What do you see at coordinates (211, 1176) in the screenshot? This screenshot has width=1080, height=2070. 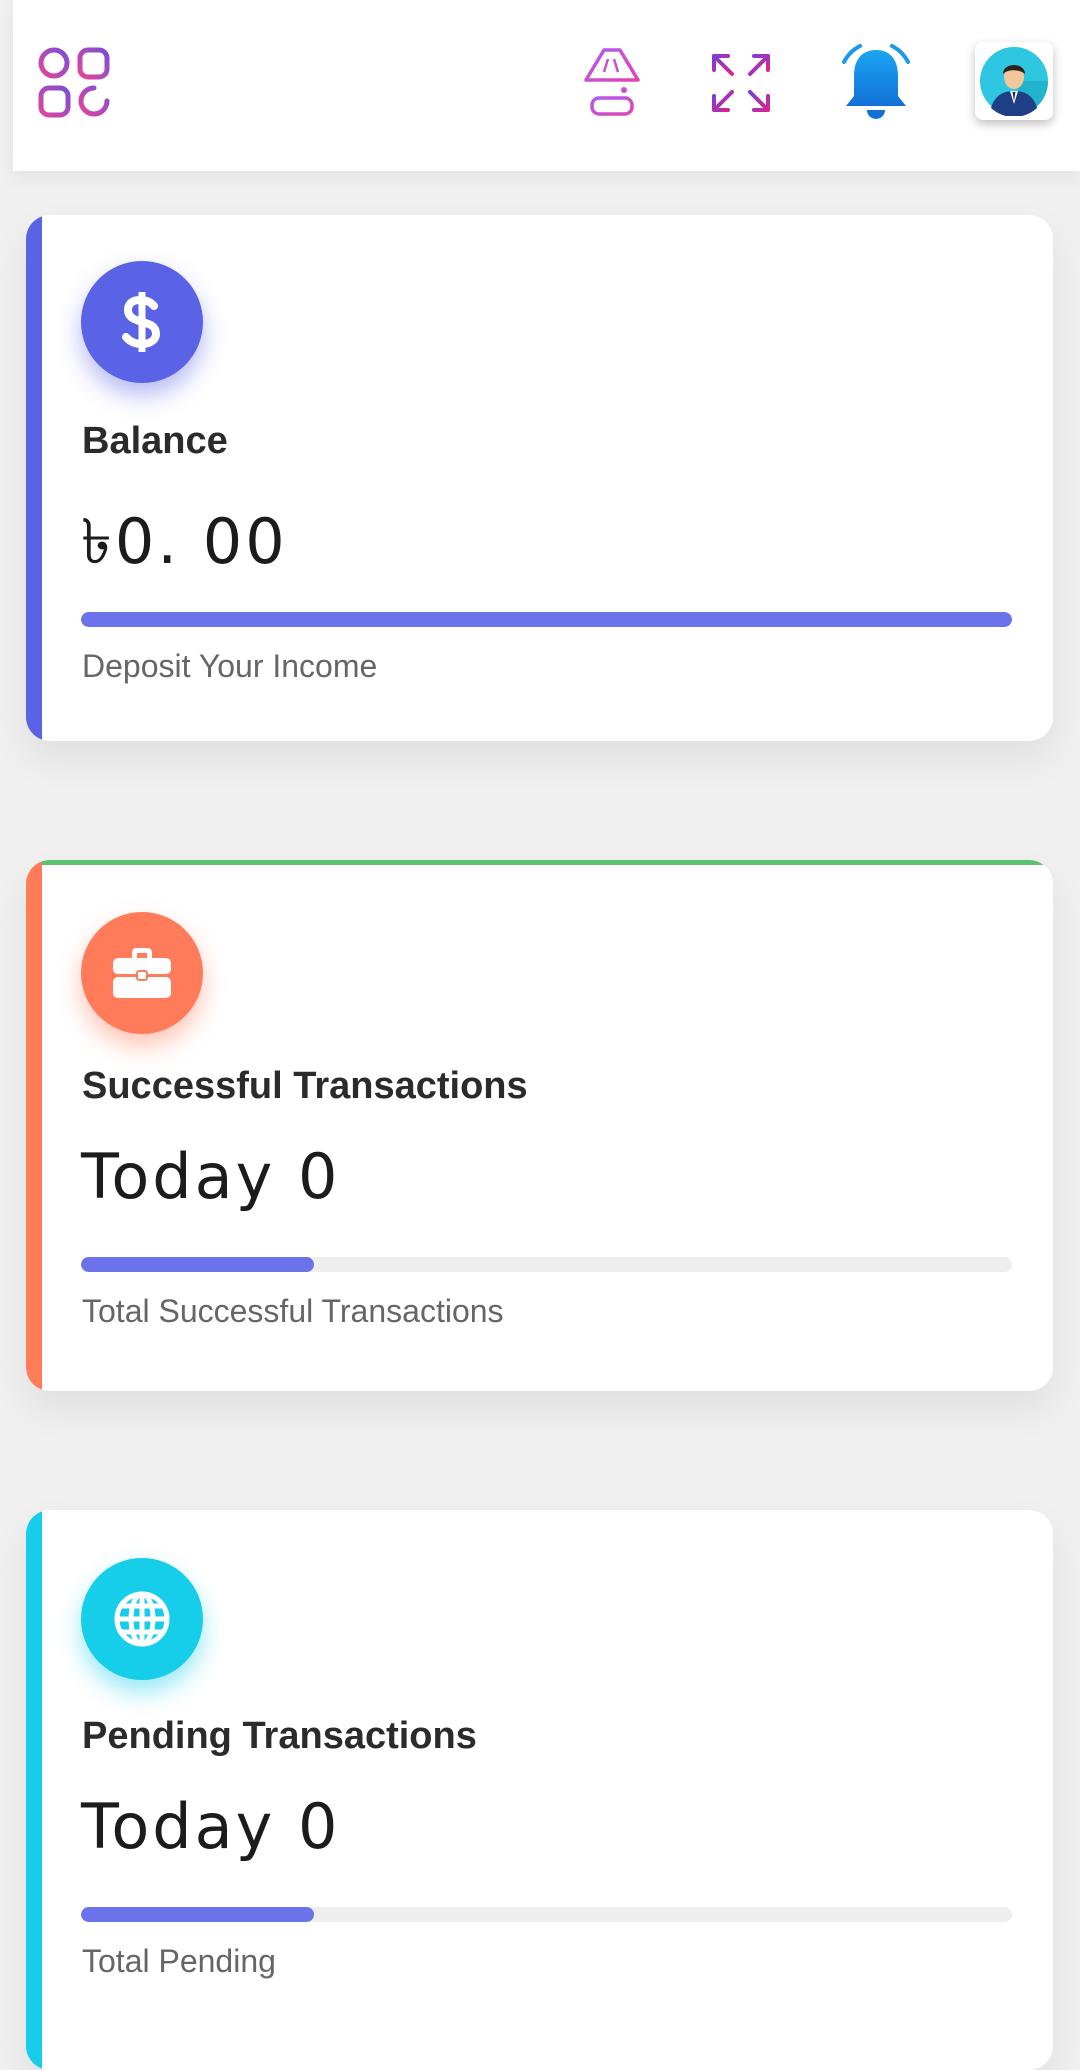 I see `successful-today-value: Today 0` at bounding box center [211, 1176].